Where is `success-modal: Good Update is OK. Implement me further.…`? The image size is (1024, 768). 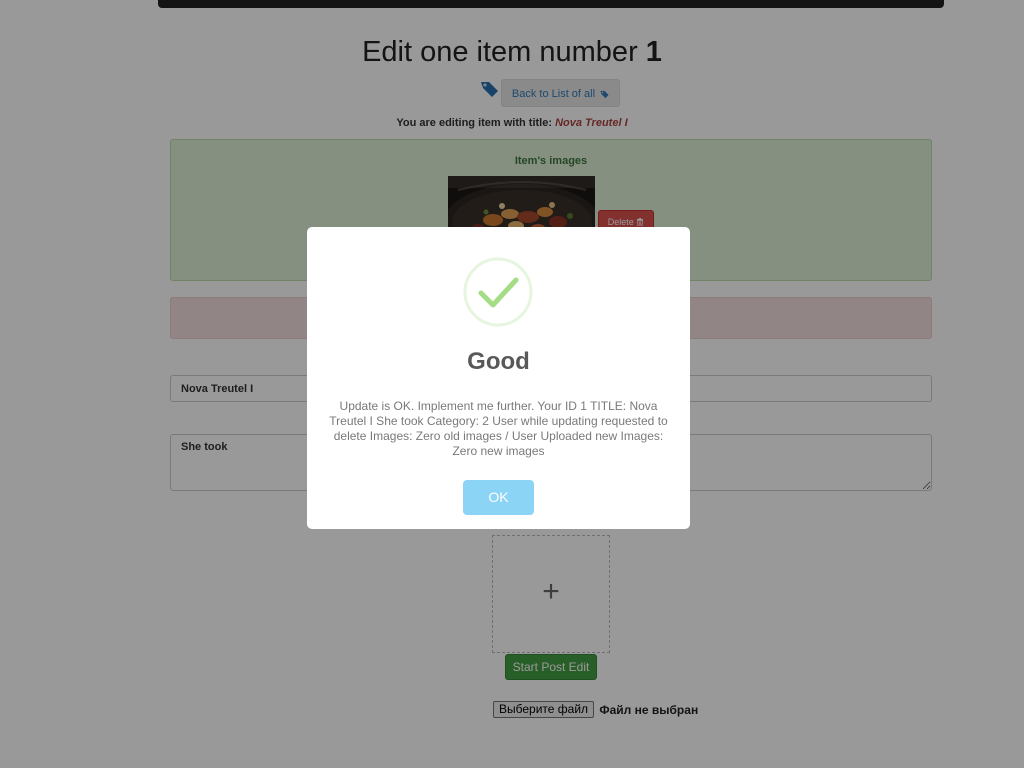
success-modal: Good Update is OK. Implement me further.… is located at coordinates (498, 378).